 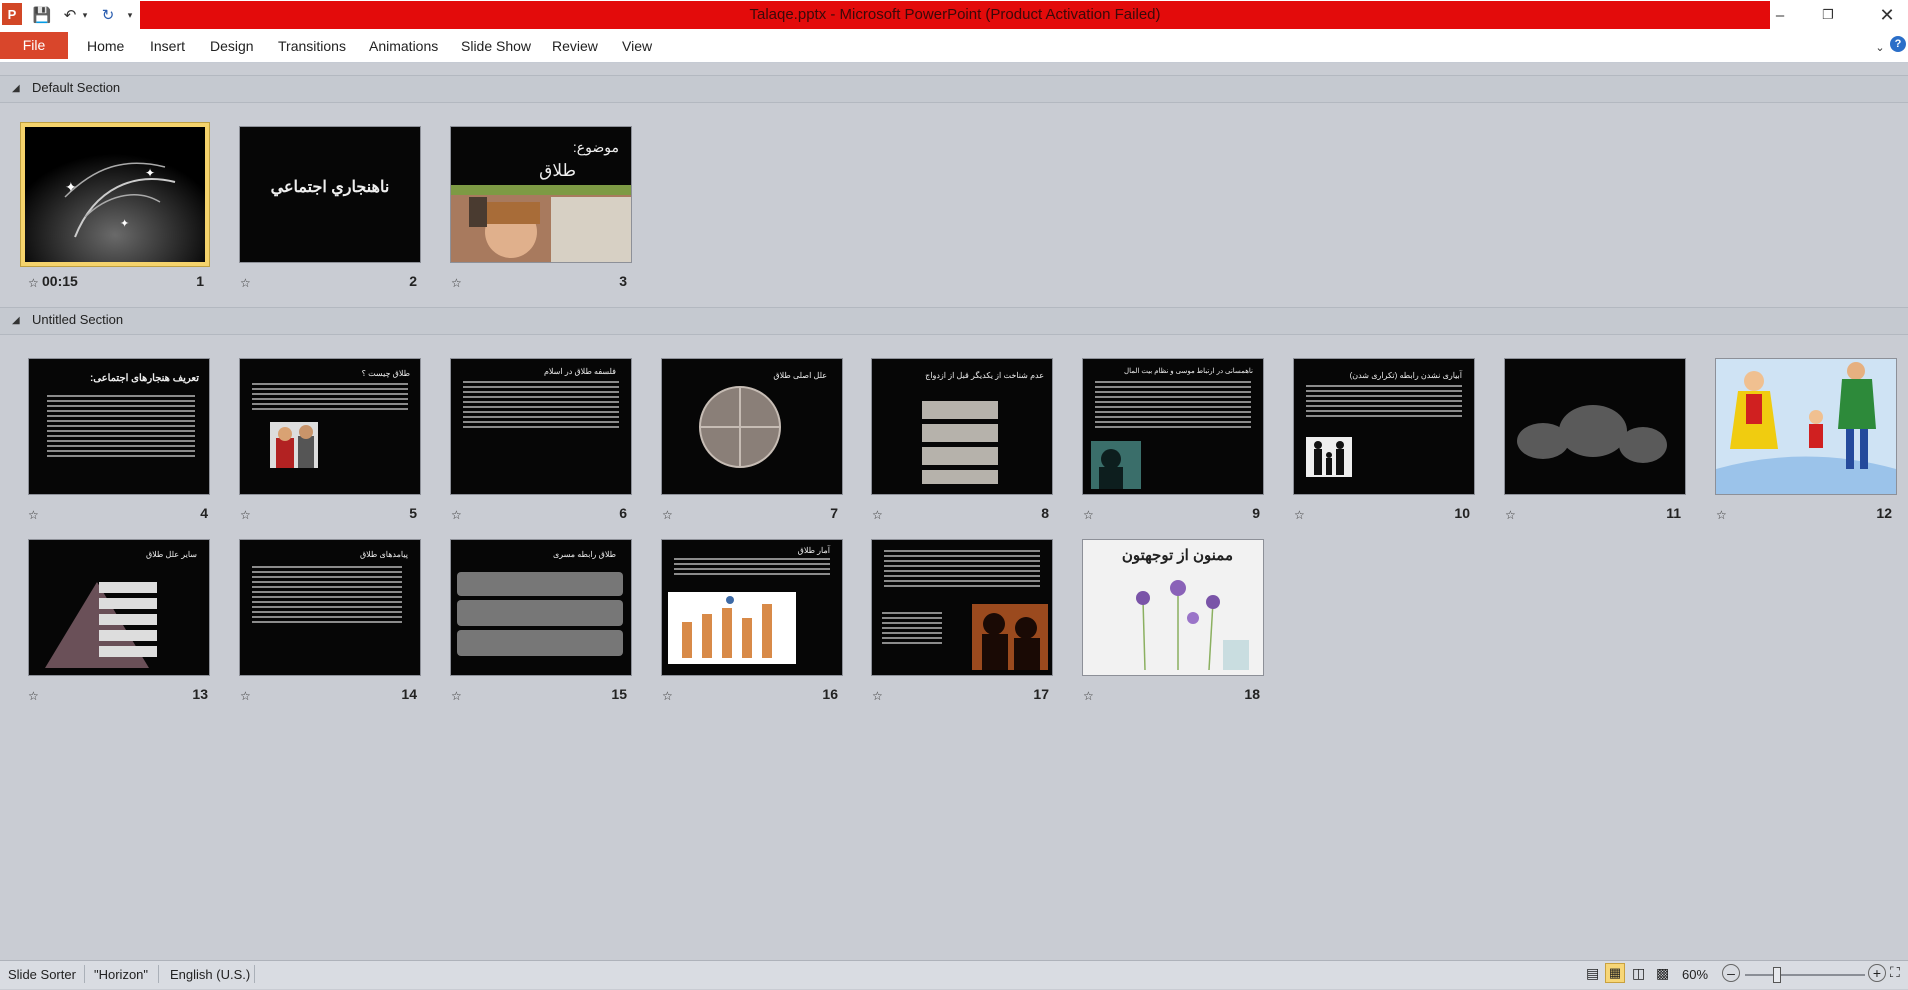 What do you see at coordinates (496, 46) in the screenshot?
I see `tab-slide-show: Slide Show` at bounding box center [496, 46].